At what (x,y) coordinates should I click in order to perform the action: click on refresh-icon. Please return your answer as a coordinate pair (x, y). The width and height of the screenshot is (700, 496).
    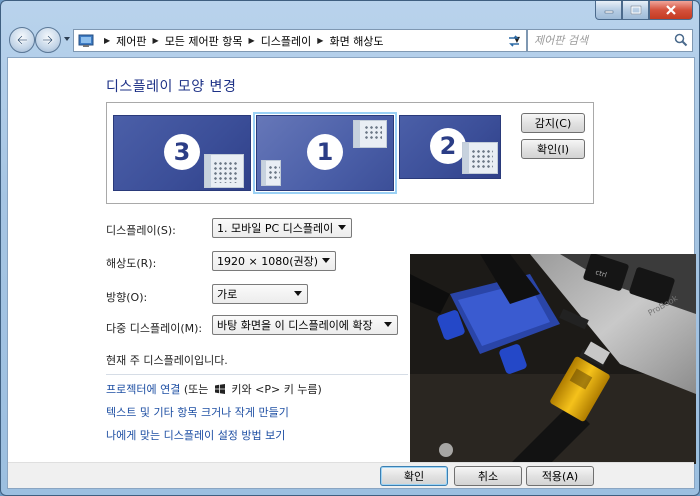
    Looking at the image, I should click on (514, 40).